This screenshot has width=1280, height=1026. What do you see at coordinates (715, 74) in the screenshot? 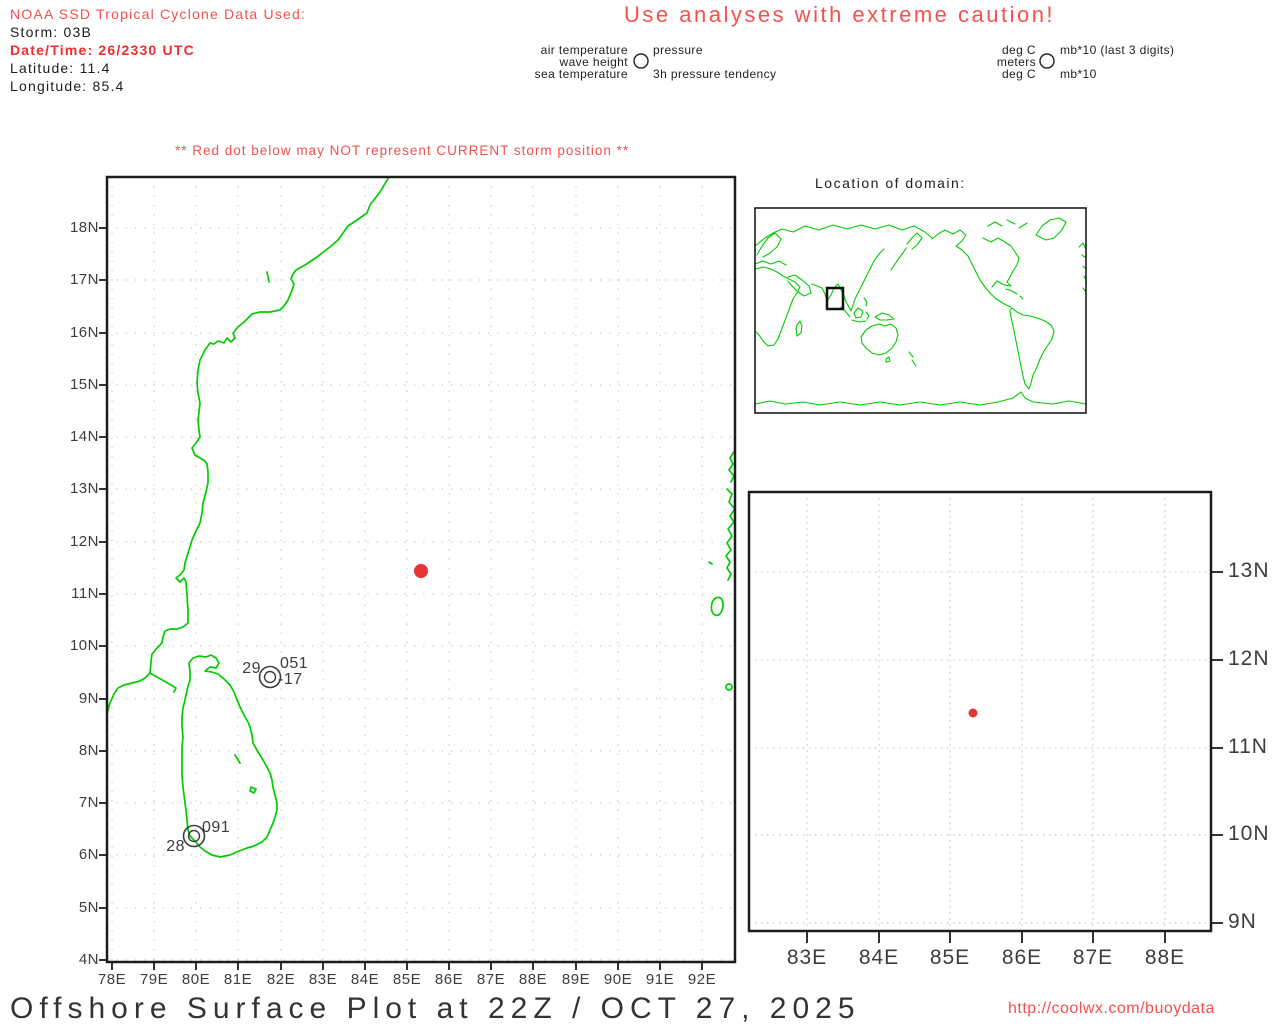
I see `legend-pressure-tendency-label: 3h pressure tendency` at bounding box center [715, 74].